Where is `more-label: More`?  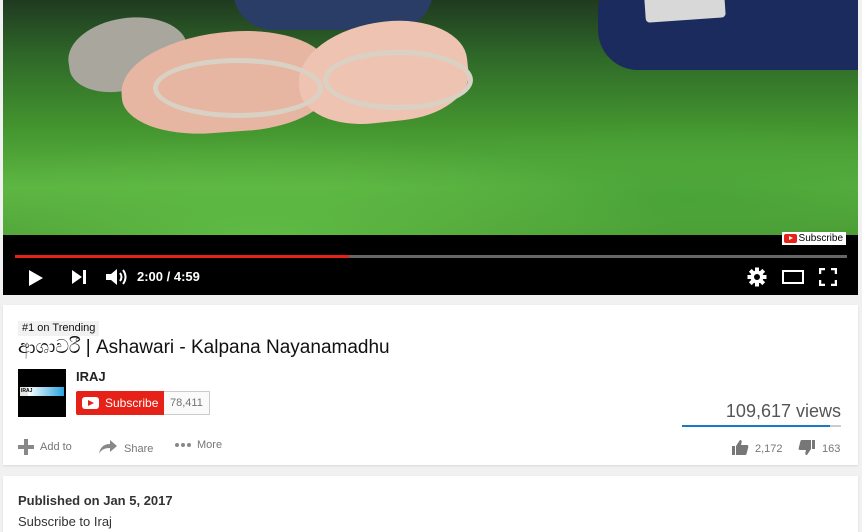
more-label: More is located at coordinates (210, 445).